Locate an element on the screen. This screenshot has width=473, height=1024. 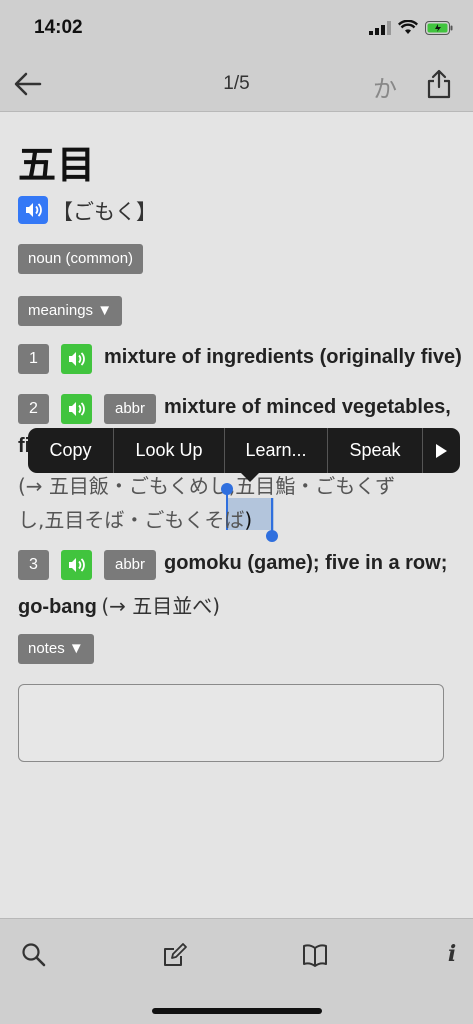
sense-gloss: gomoku (game); five in a row; is located at coordinates (306, 563).